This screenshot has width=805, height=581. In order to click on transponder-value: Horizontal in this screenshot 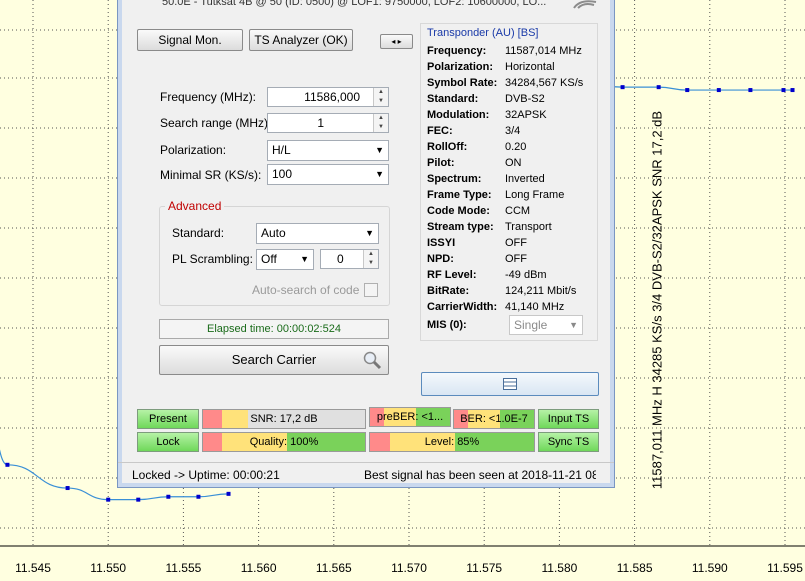, I will do `click(530, 67)`.